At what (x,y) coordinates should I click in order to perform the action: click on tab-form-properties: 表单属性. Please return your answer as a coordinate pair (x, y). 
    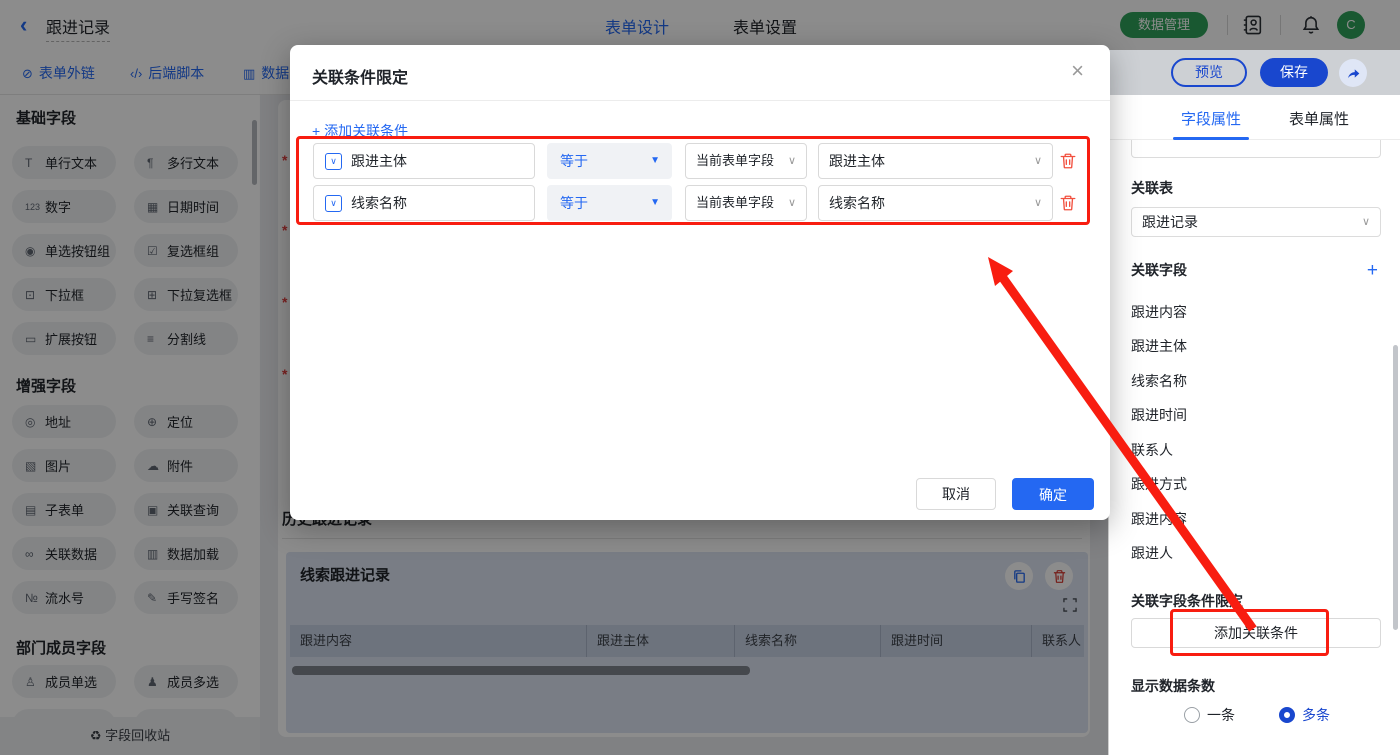
    Looking at the image, I should click on (1319, 118).